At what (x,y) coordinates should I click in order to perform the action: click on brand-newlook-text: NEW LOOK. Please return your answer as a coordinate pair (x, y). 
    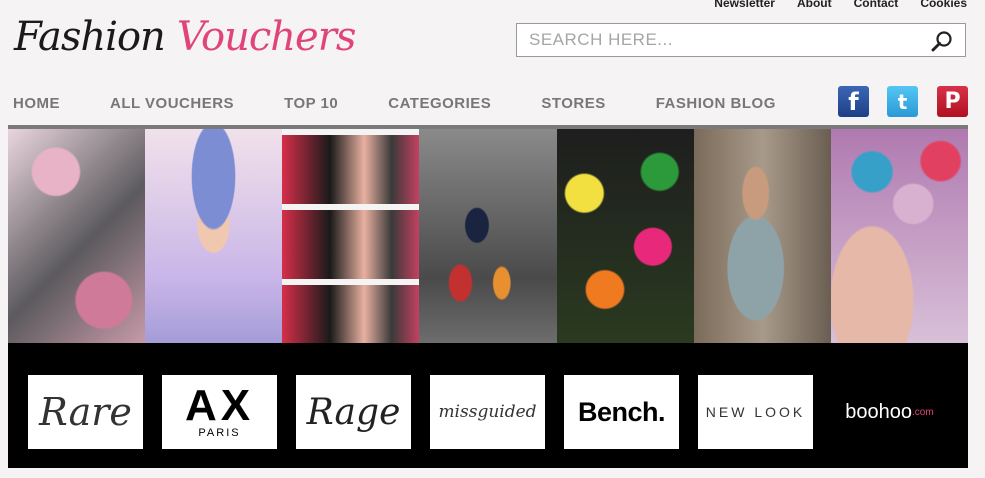
    Looking at the image, I should click on (755, 412).